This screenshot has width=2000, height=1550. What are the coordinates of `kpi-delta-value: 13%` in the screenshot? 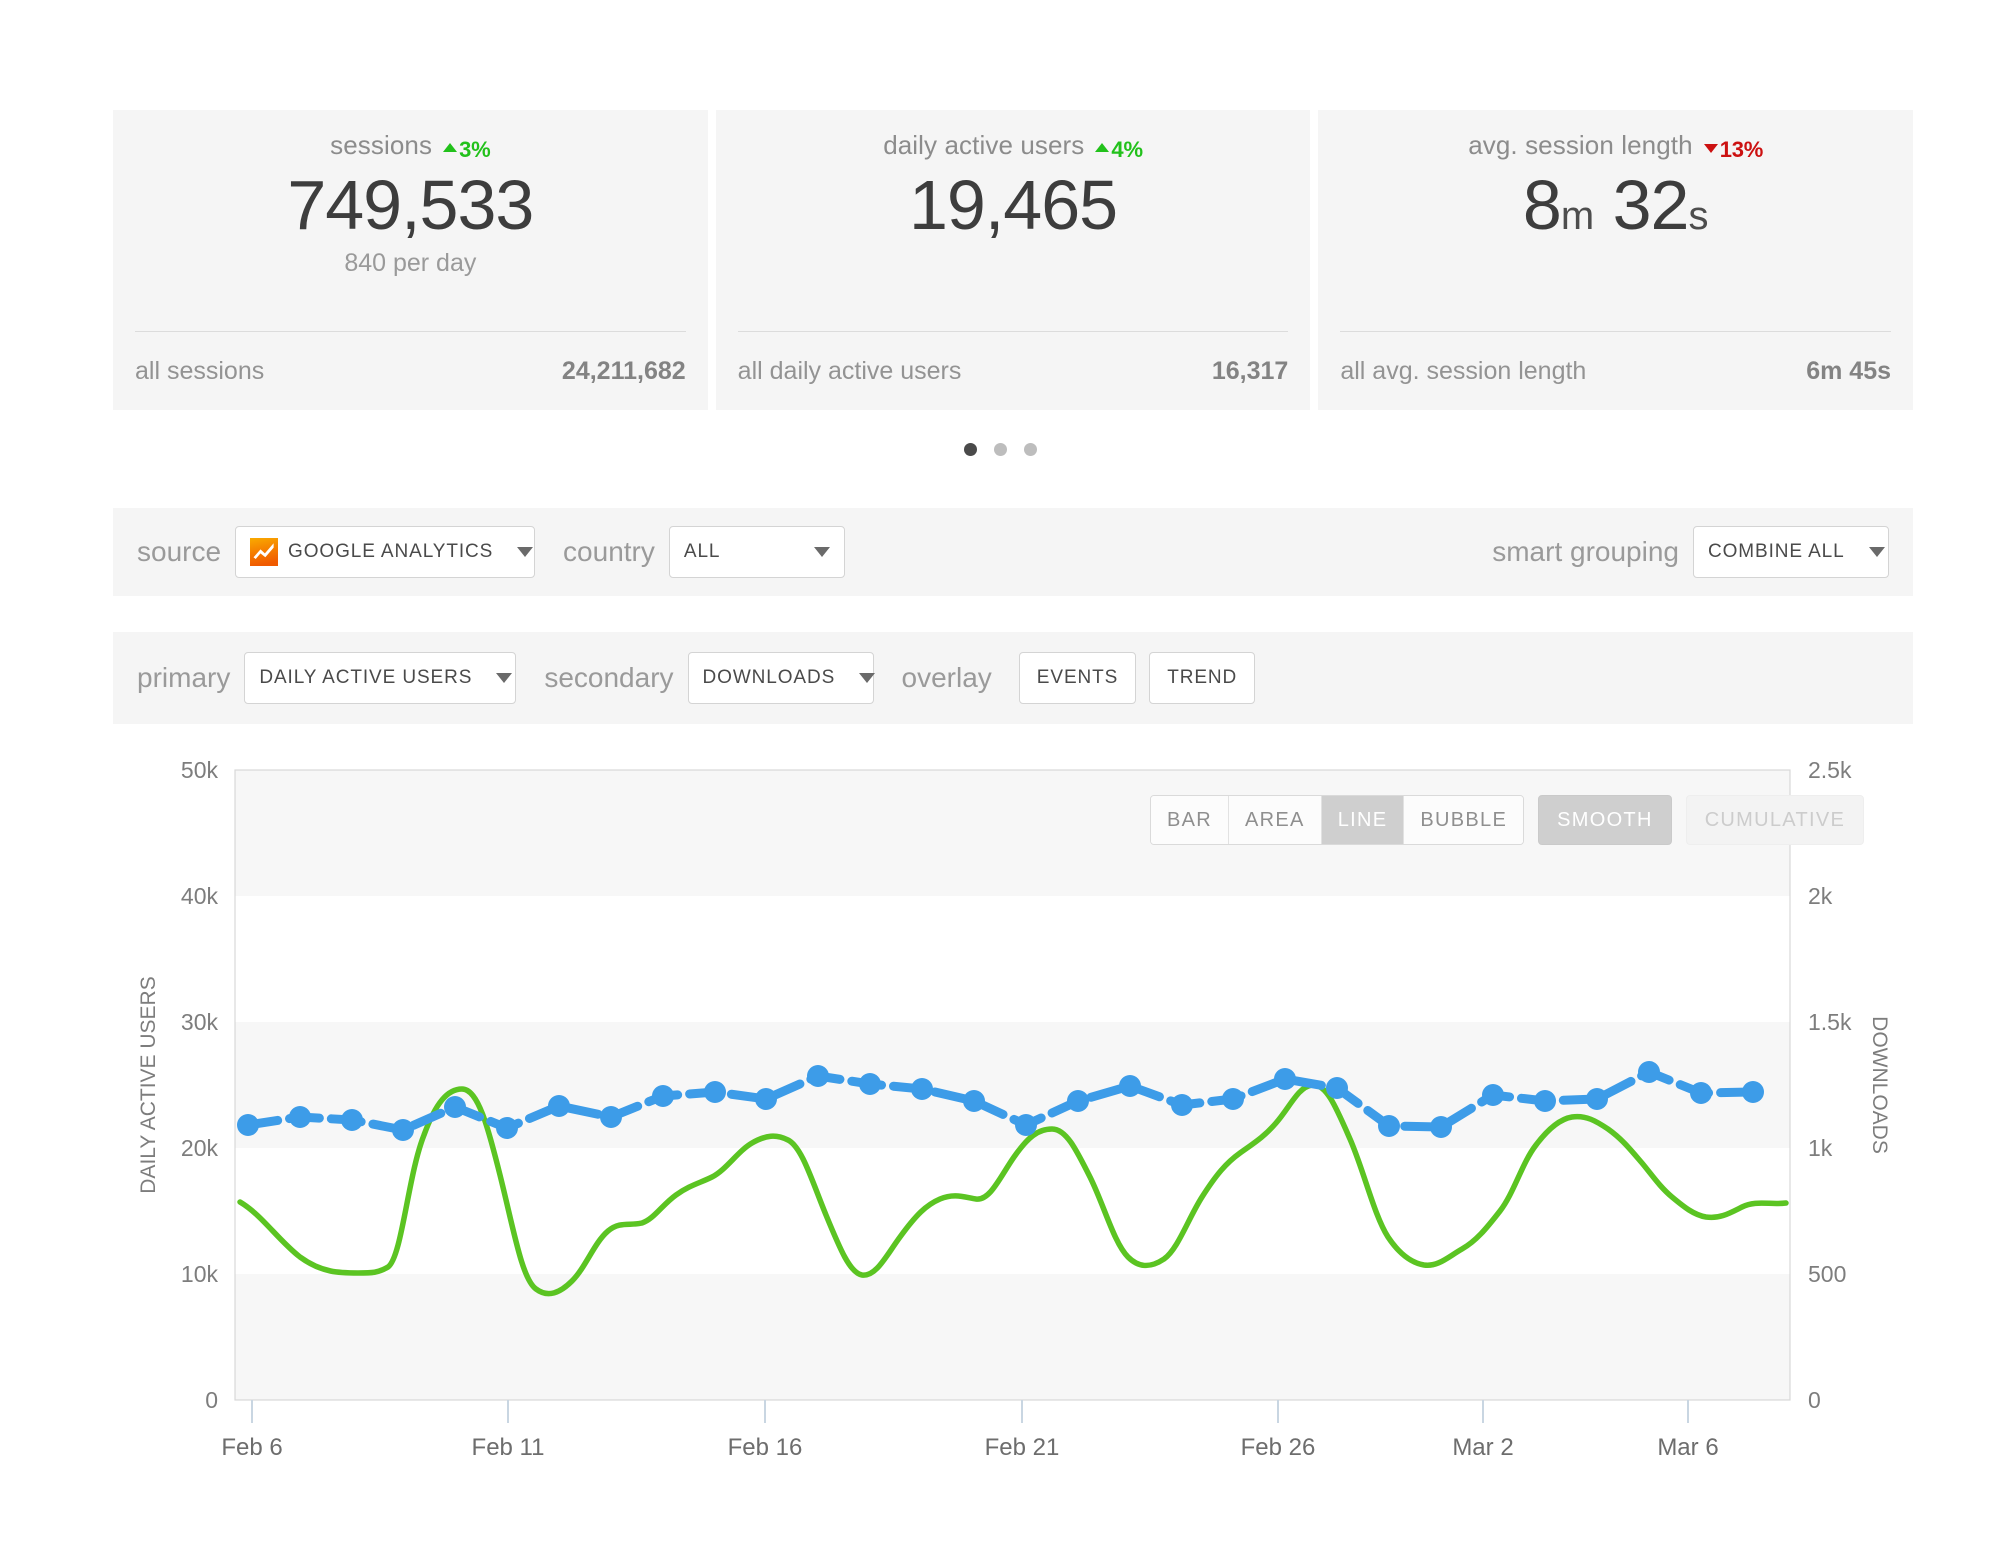 It's located at (1741, 149).